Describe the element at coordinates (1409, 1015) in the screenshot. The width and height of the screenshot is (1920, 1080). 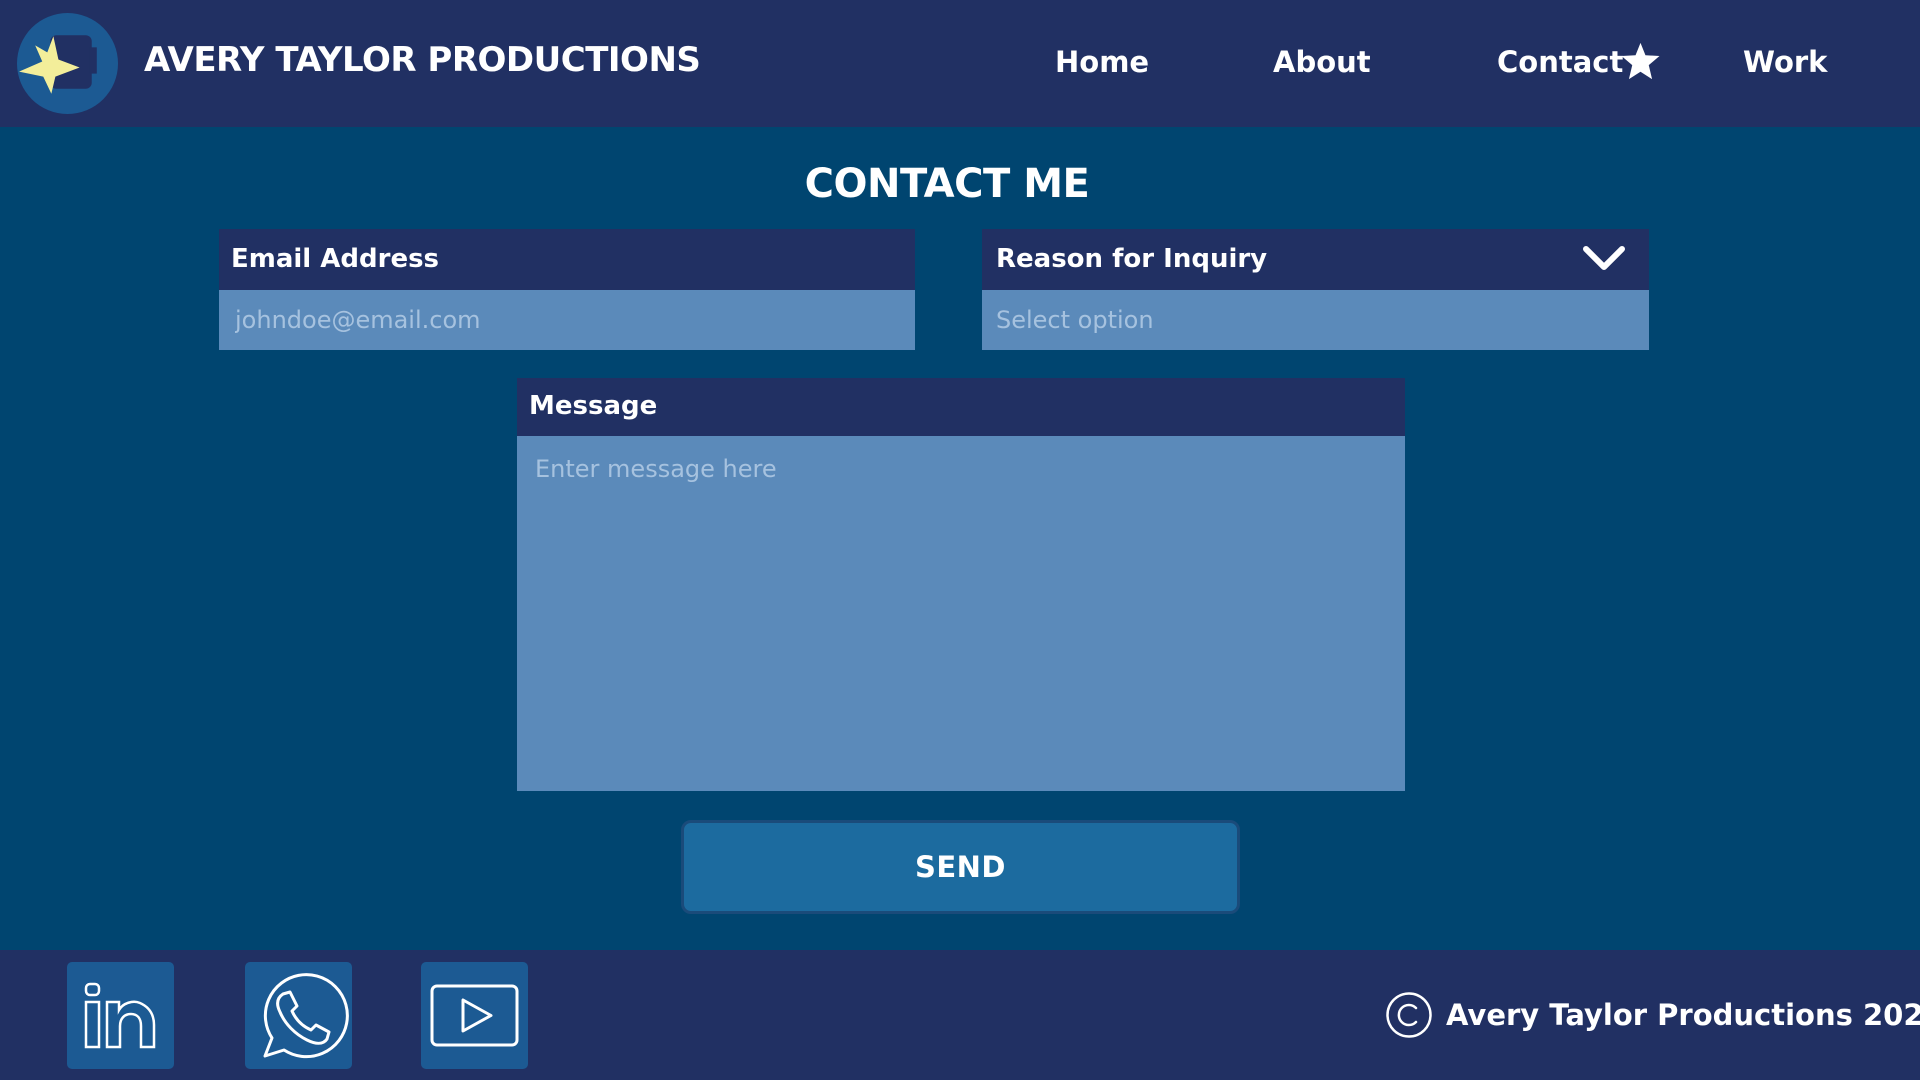
I see `copyright-icon` at that location.